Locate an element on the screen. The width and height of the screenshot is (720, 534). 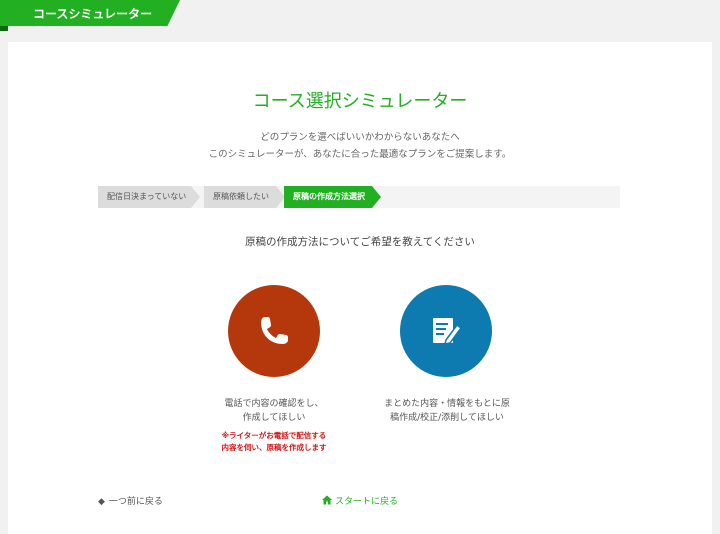
phone-option-line2: 作成してほしい is located at coordinates (274, 418).